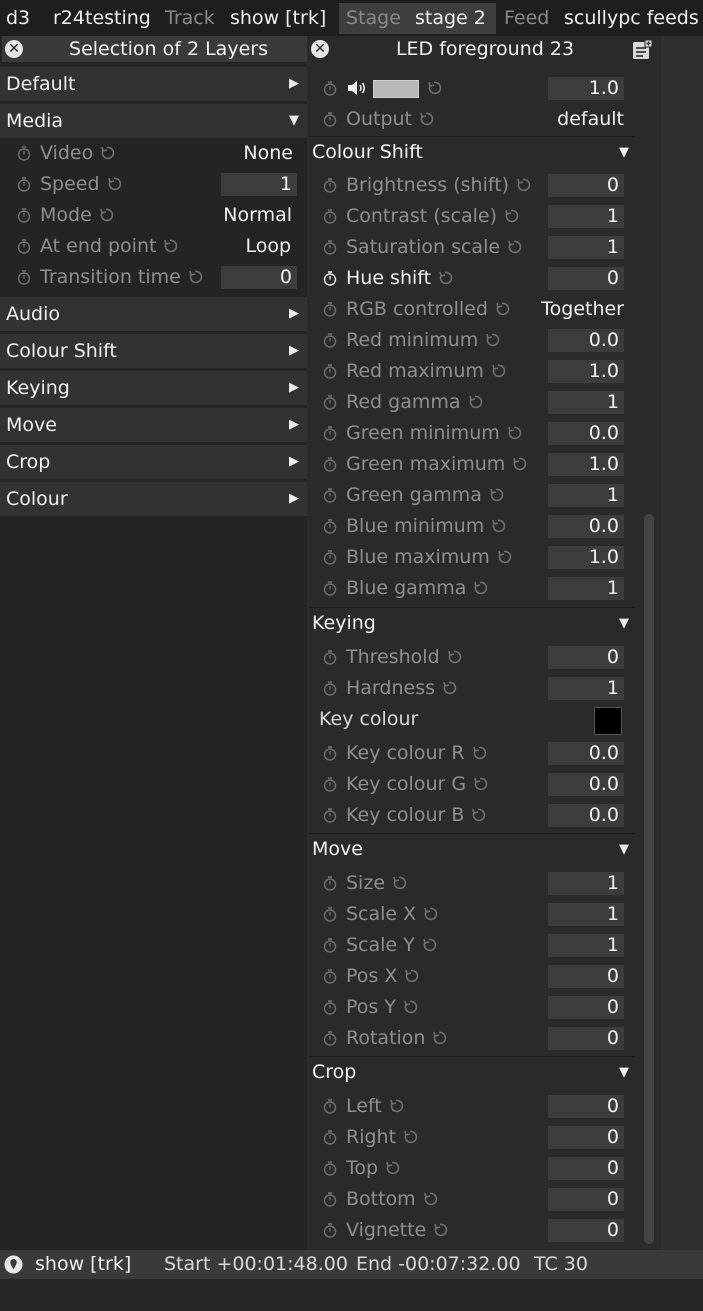 This screenshot has height=1311, width=703. Describe the element at coordinates (582, 309) in the screenshot. I see `prop-value: Together` at that location.